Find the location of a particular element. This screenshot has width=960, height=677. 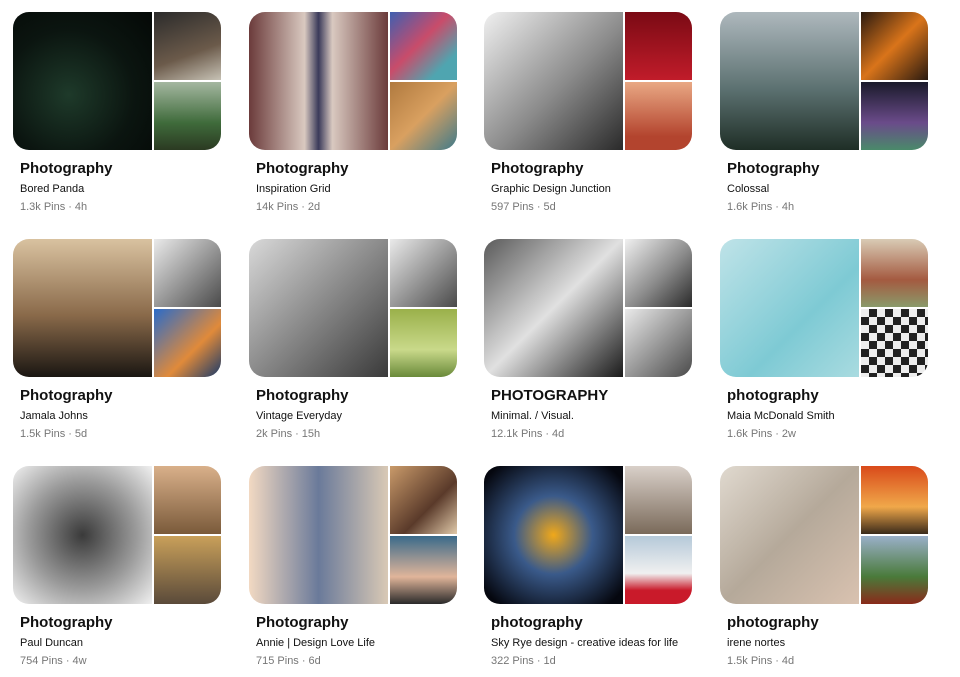

board-card: Photography Bored Panda 1.3k Pins · 4h is located at coordinates (117, 113).